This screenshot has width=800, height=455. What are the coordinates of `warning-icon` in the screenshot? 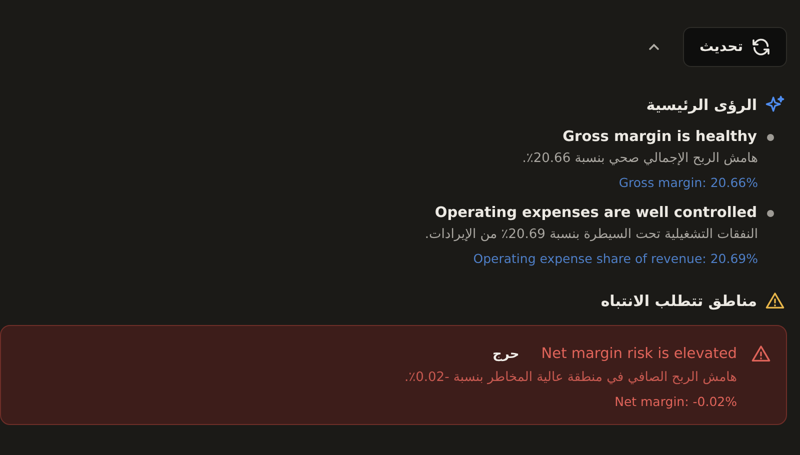 It's located at (775, 301).